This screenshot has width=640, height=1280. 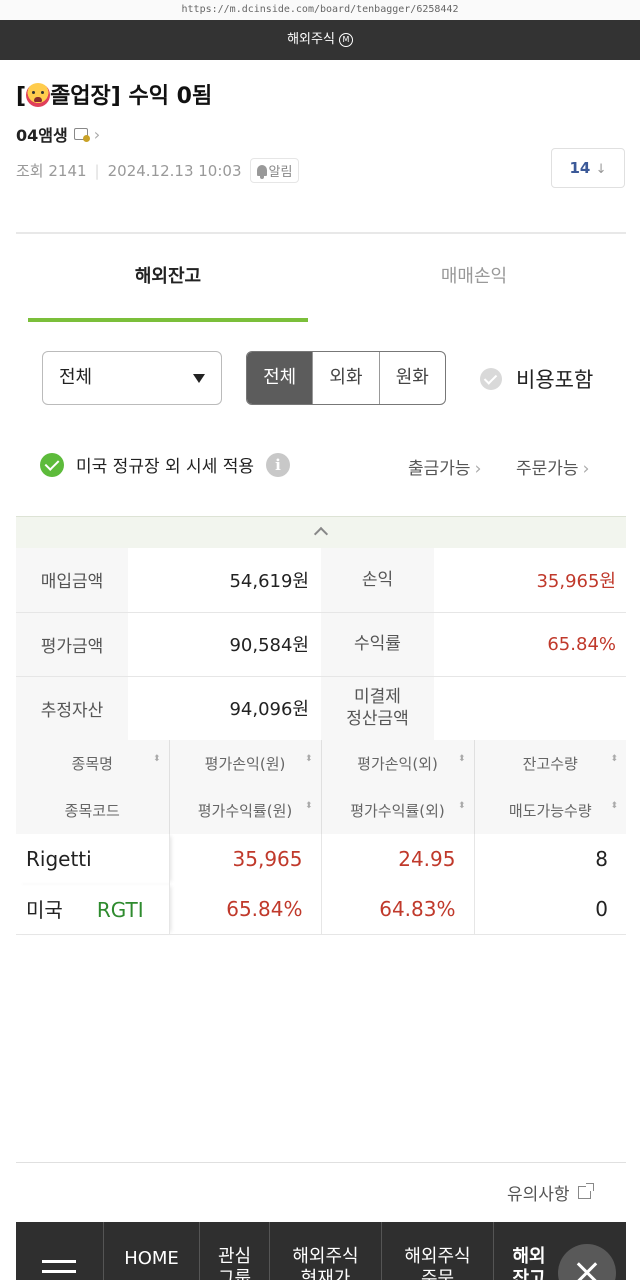 I want to click on return-rate-label: 수익률, so click(x=377, y=644).